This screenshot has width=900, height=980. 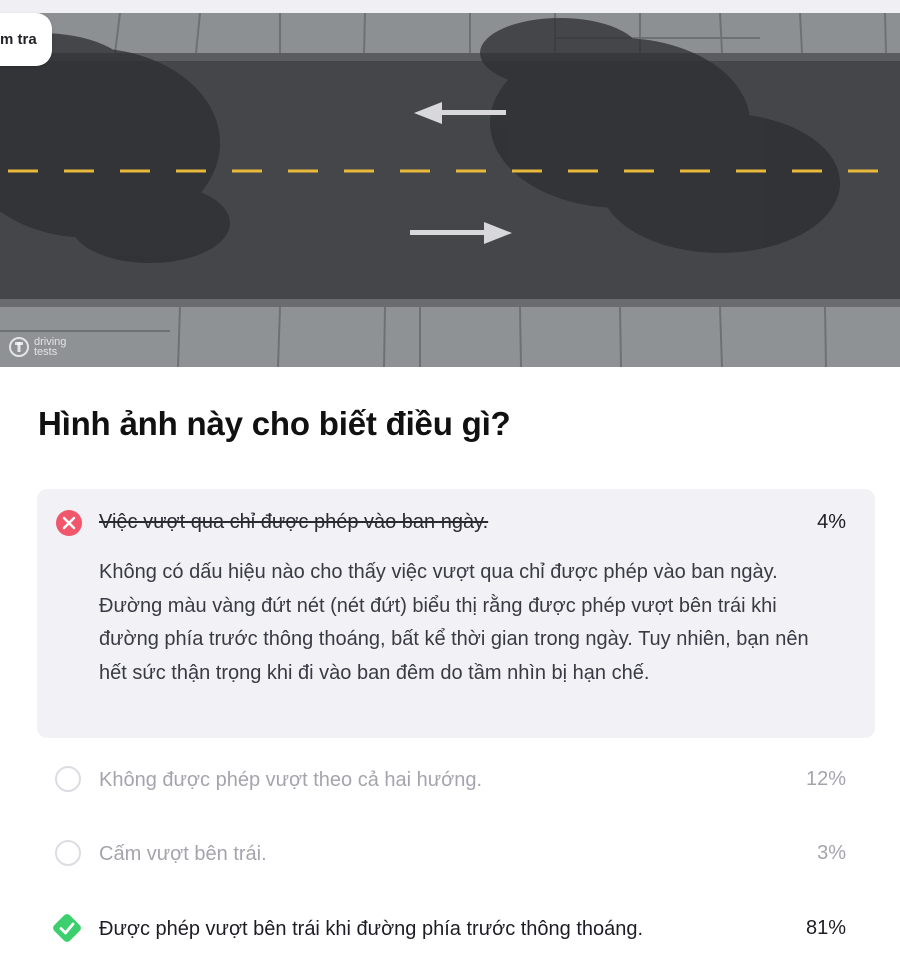 What do you see at coordinates (69, 523) in the screenshot?
I see `x-circle-icon` at bounding box center [69, 523].